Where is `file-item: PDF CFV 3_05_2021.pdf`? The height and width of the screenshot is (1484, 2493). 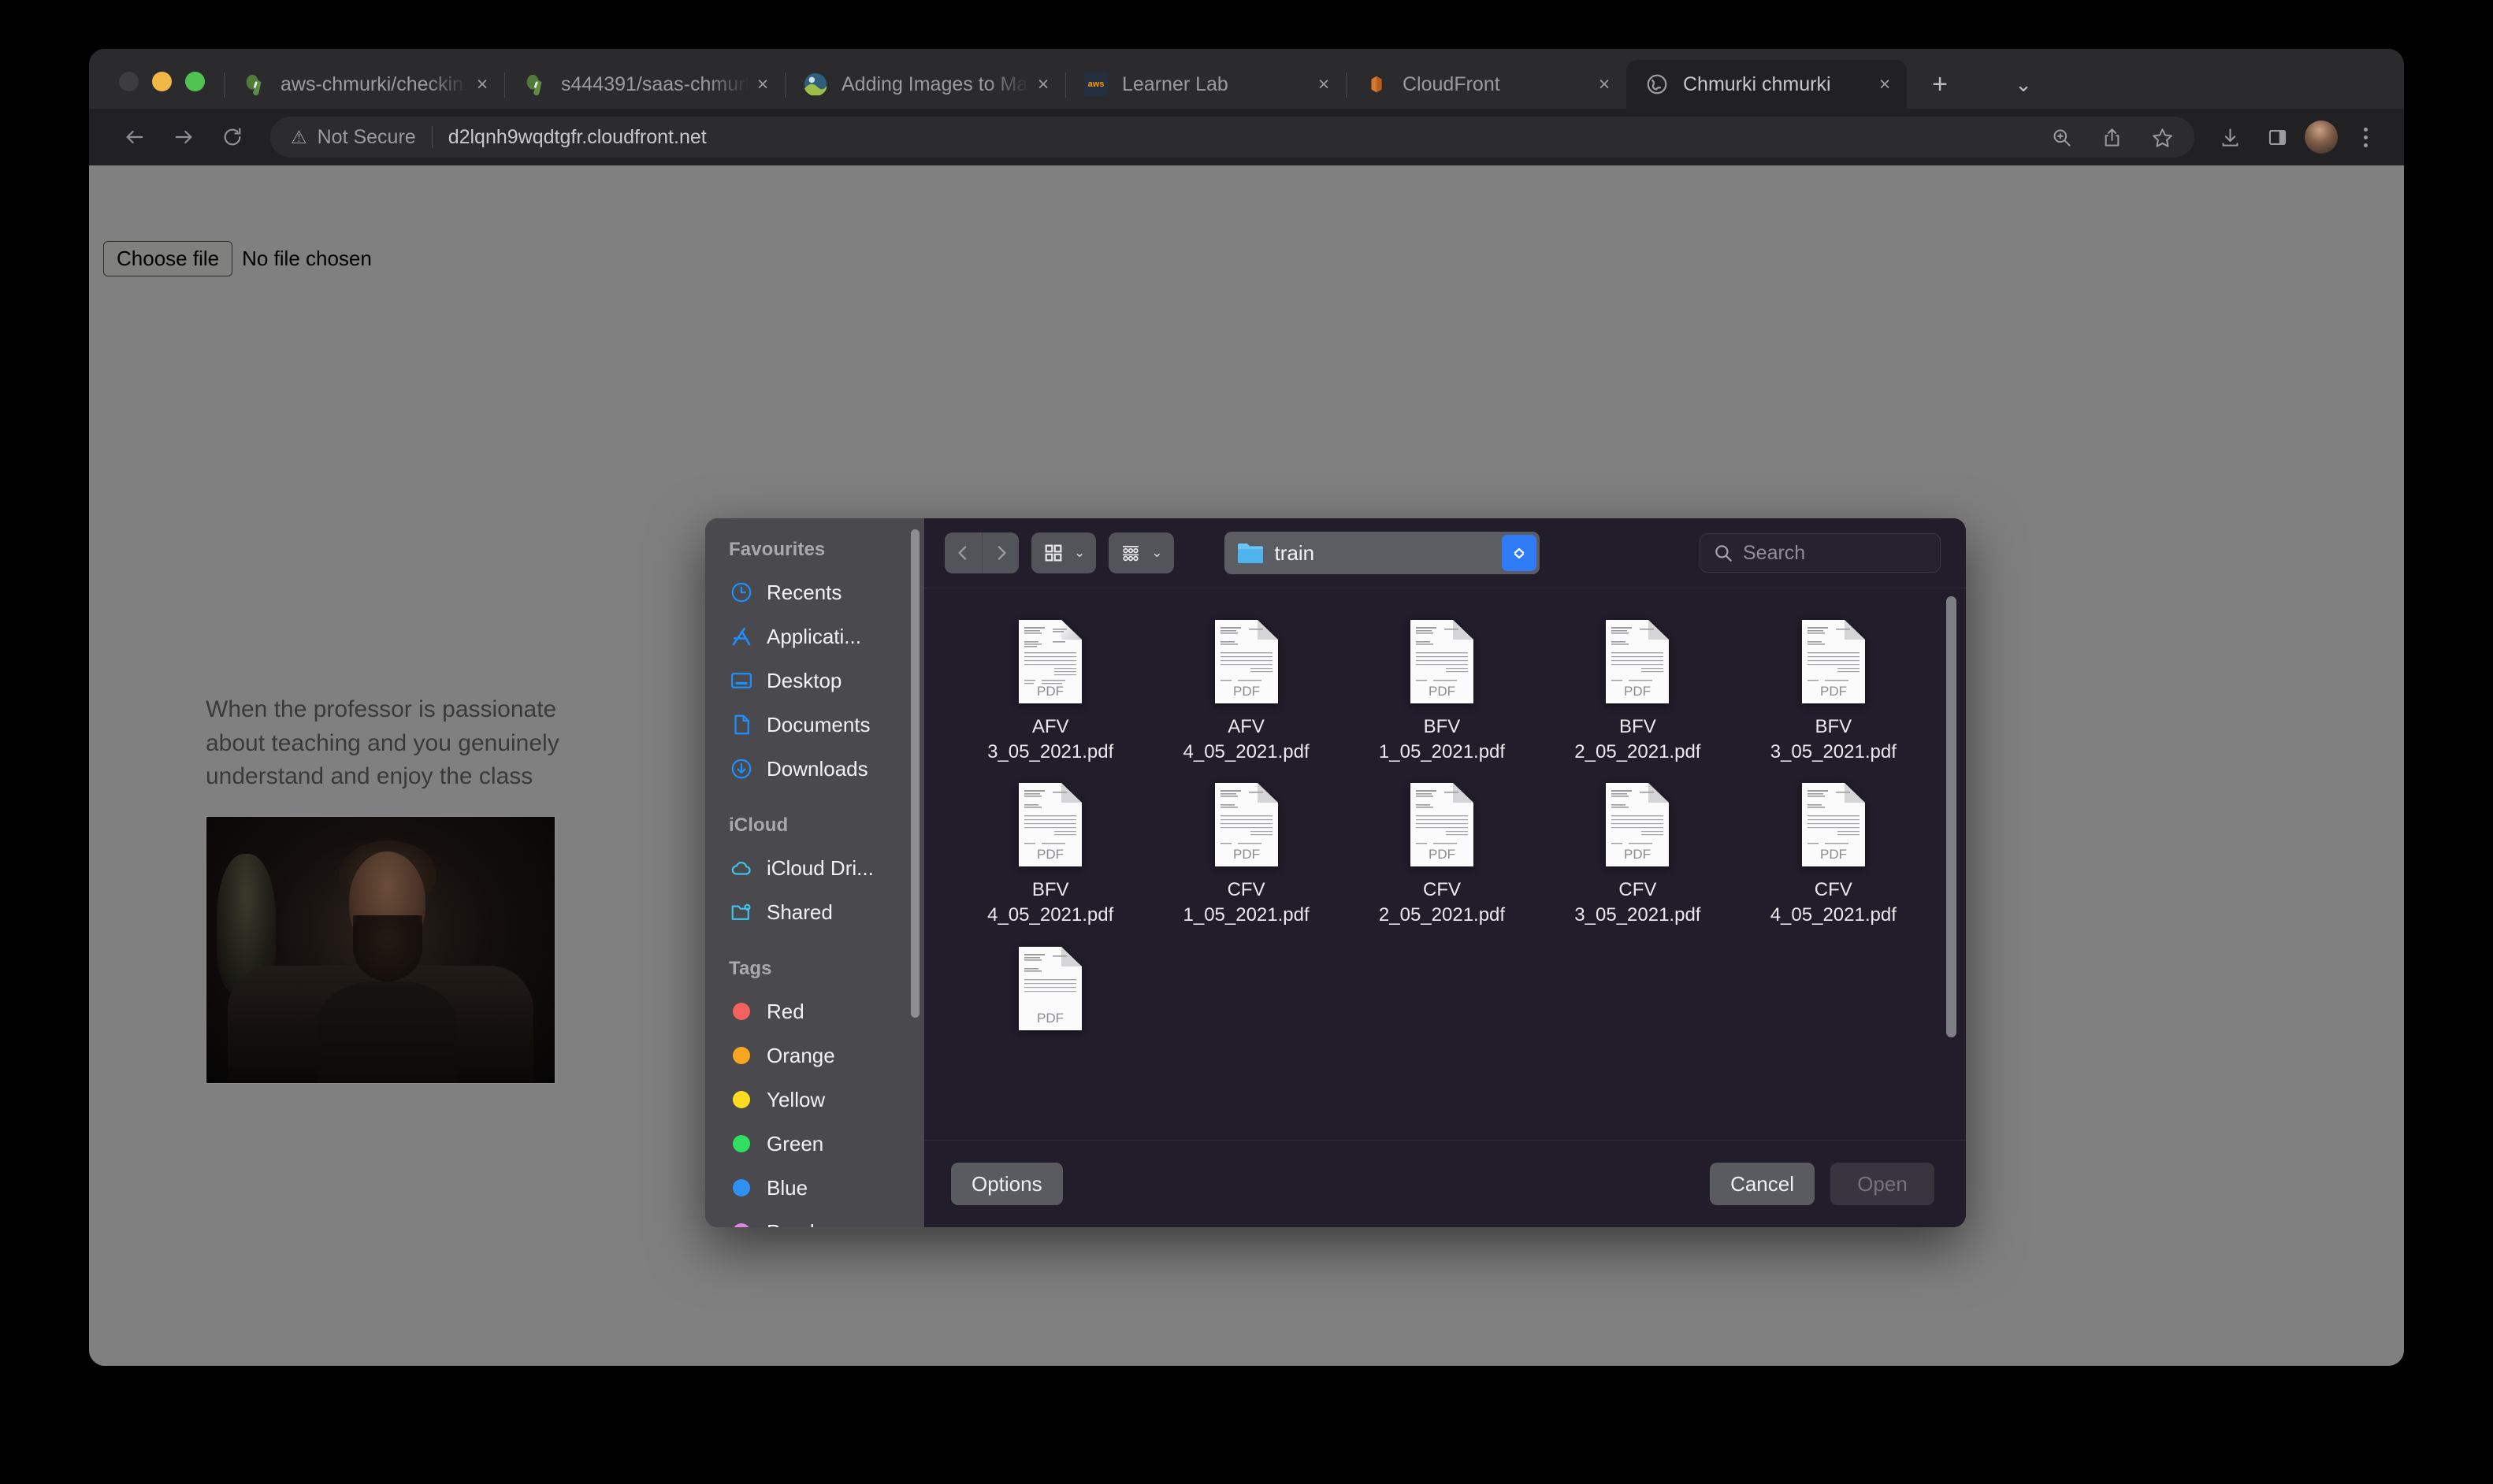
file-item: PDF CFV 3_05_2021.pdf is located at coordinates (1638, 849).